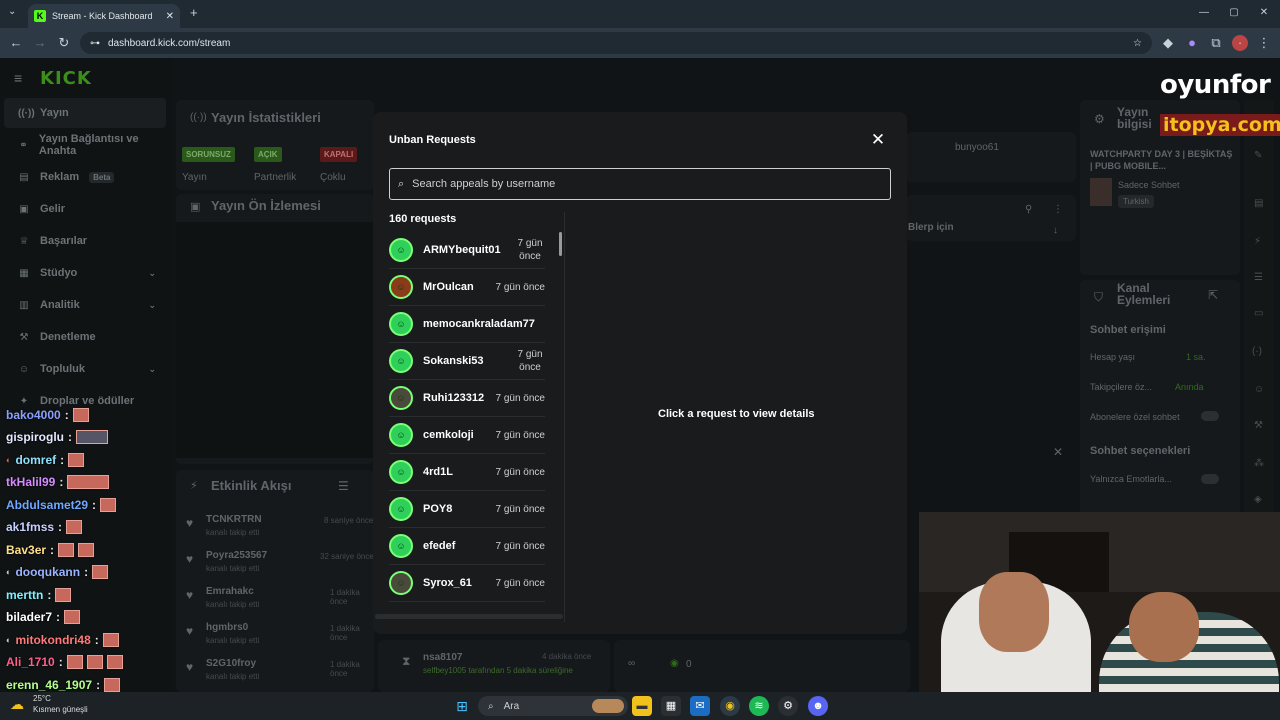 The width and height of the screenshot is (1280, 720). Describe the element at coordinates (66, 78) in the screenshot. I see `kick-logo: KICK` at that location.